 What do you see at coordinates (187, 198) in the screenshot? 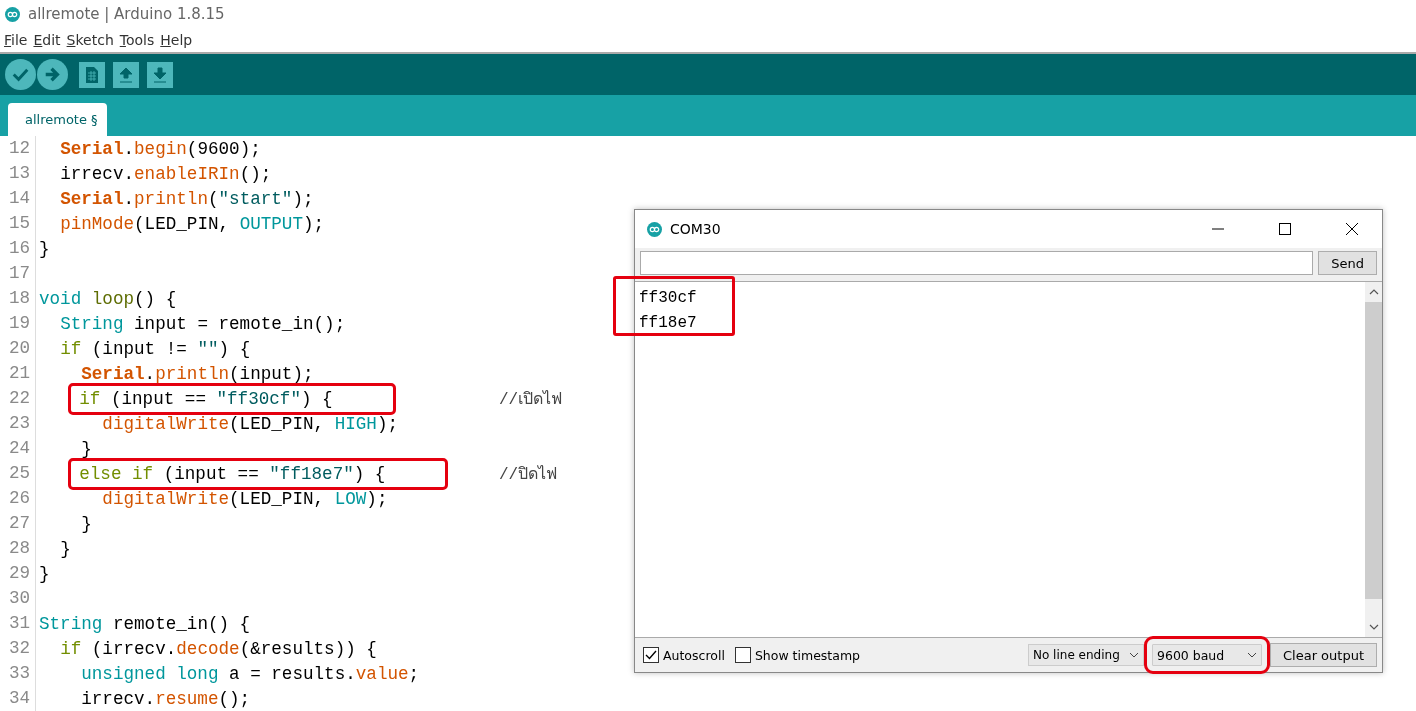
I see `code-line: Serial.println("start");` at bounding box center [187, 198].